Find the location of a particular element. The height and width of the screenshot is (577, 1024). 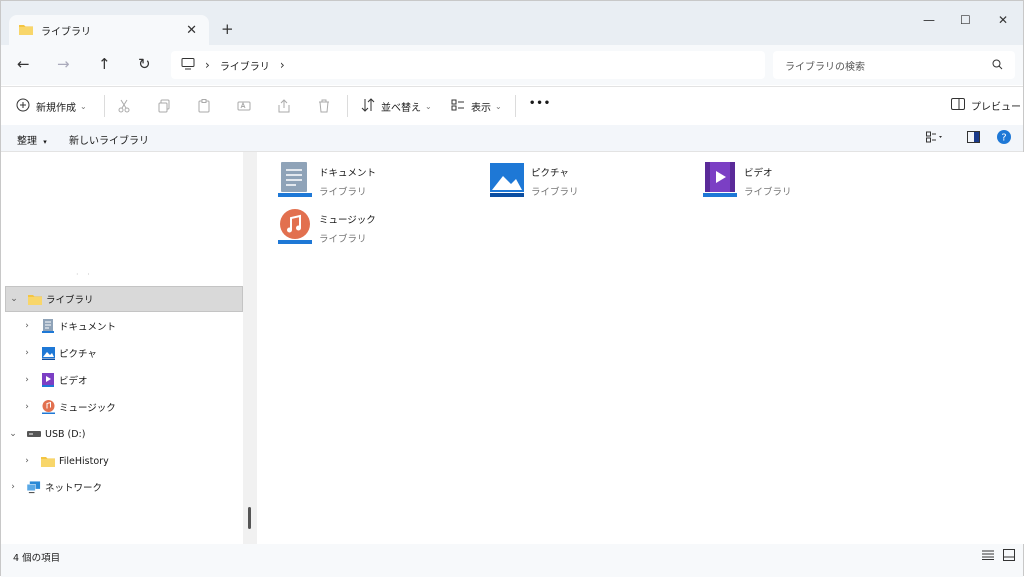

breadcrumb-libraries: ライブラリ is located at coordinates (245, 65).